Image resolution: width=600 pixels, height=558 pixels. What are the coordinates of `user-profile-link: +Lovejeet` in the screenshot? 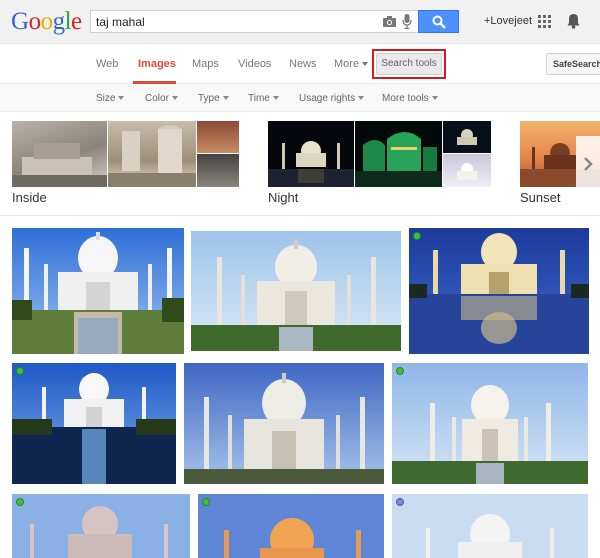 It's located at (508, 21).